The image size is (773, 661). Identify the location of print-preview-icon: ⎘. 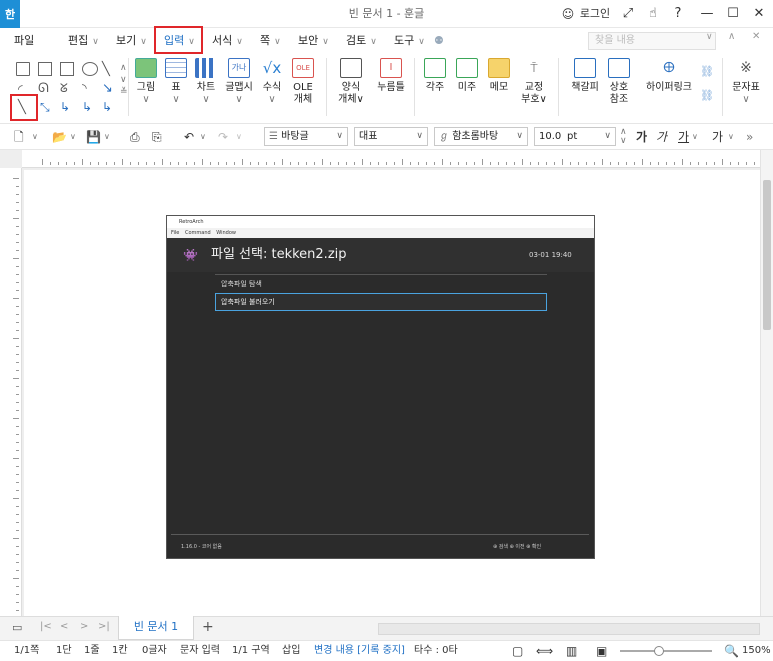
(157, 137).